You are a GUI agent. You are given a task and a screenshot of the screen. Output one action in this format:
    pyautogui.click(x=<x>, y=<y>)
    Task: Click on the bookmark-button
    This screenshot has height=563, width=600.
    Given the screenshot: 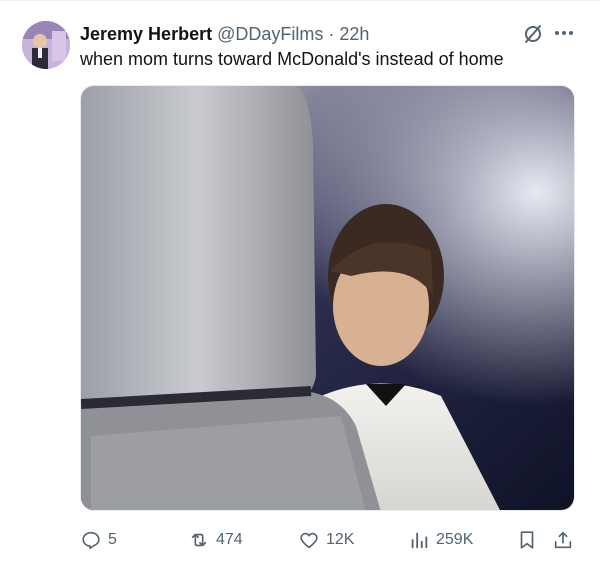 What is the action you would take?
    pyautogui.click(x=527, y=540)
    